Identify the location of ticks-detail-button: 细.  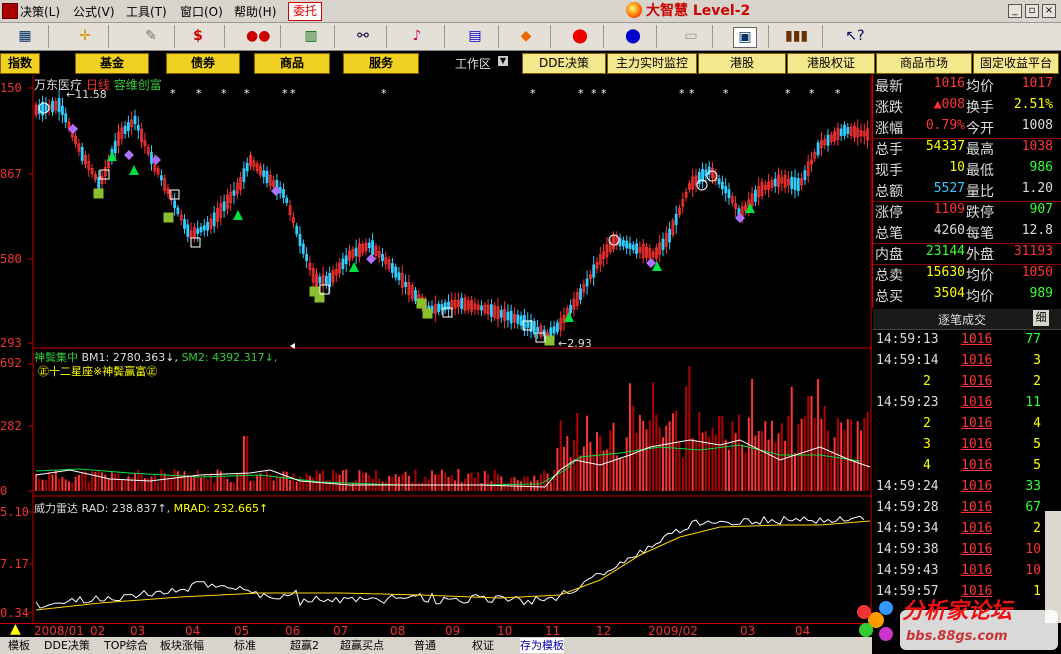
(1041, 318).